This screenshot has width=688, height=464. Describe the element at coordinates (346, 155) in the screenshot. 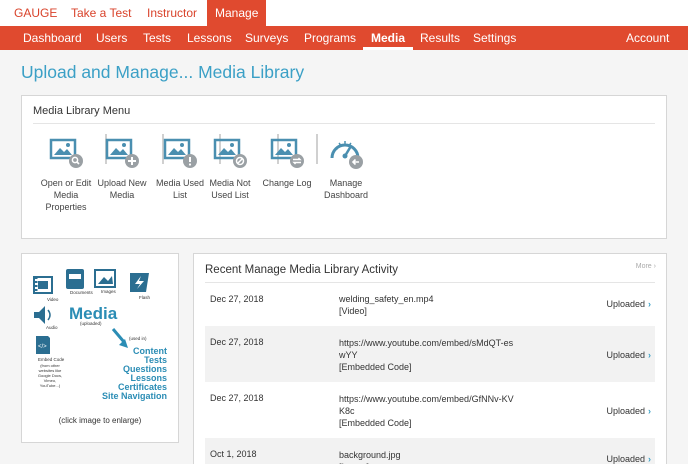

I see `dashboard-gauge-icon` at that location.